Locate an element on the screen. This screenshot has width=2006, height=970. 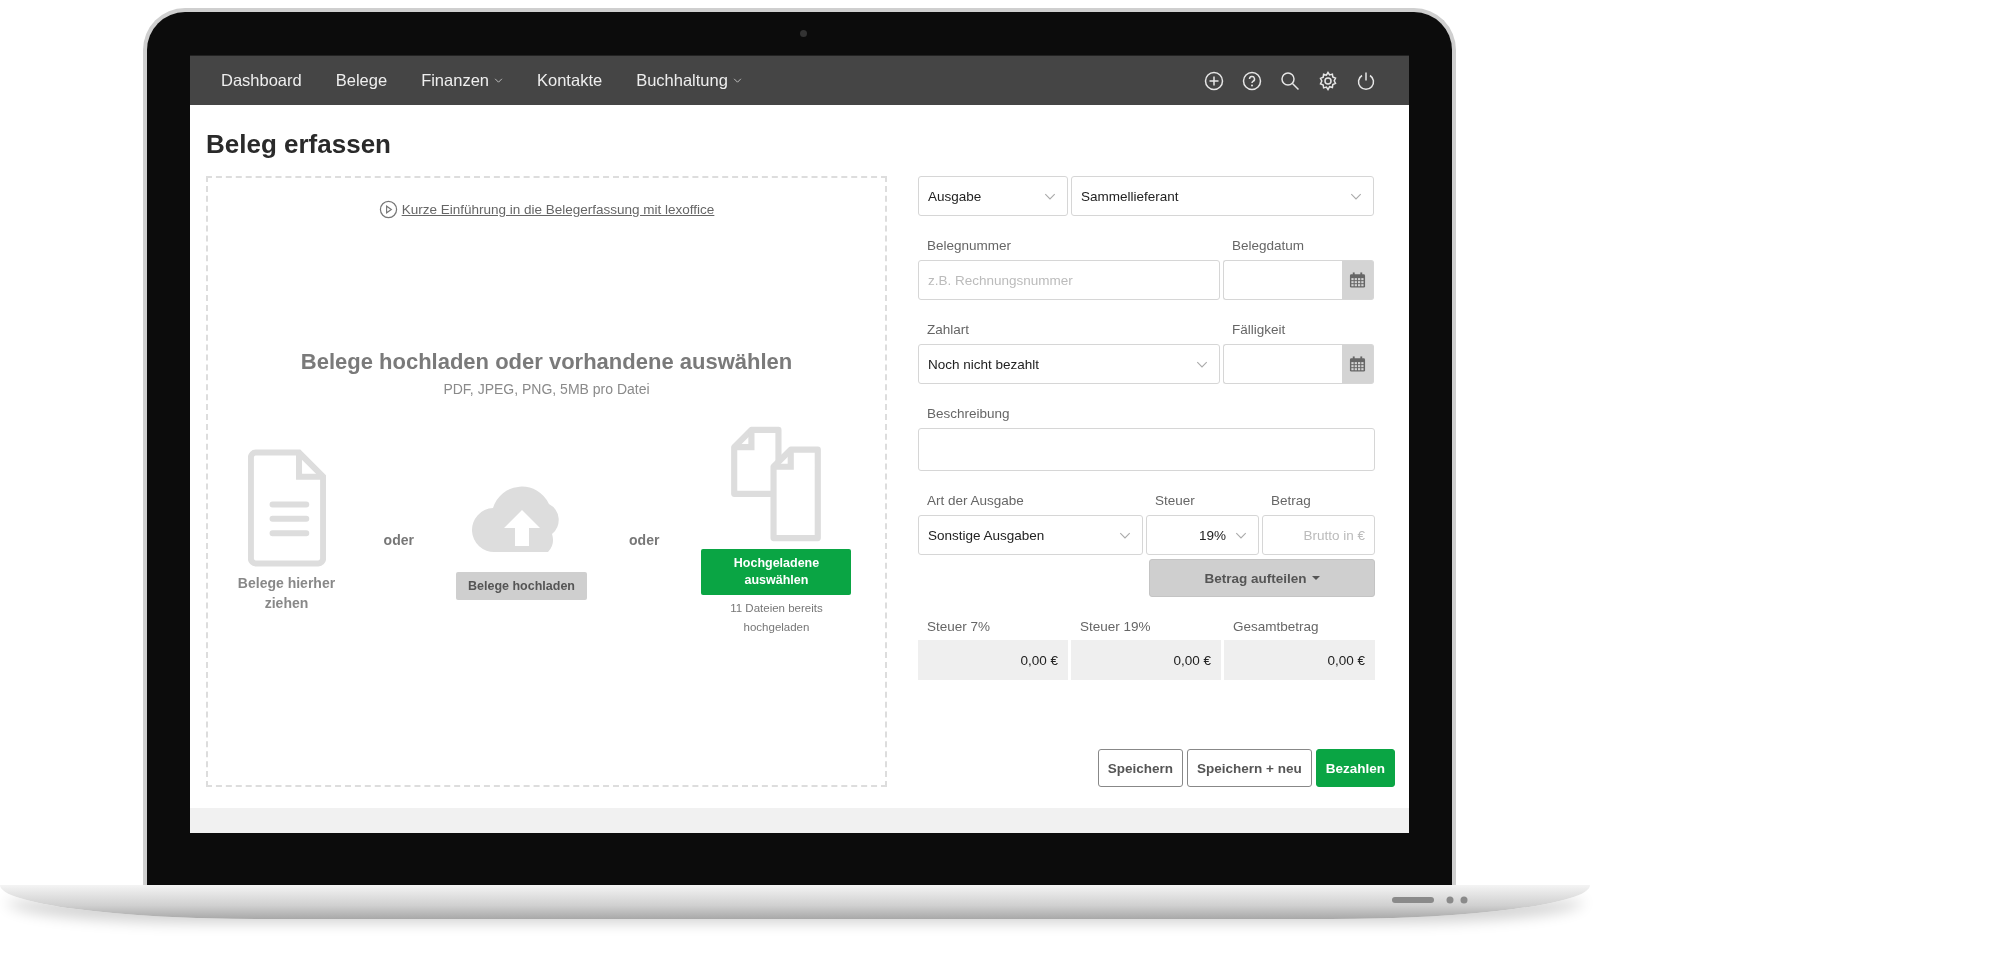
search-button is located at coordinates (1290, 80).